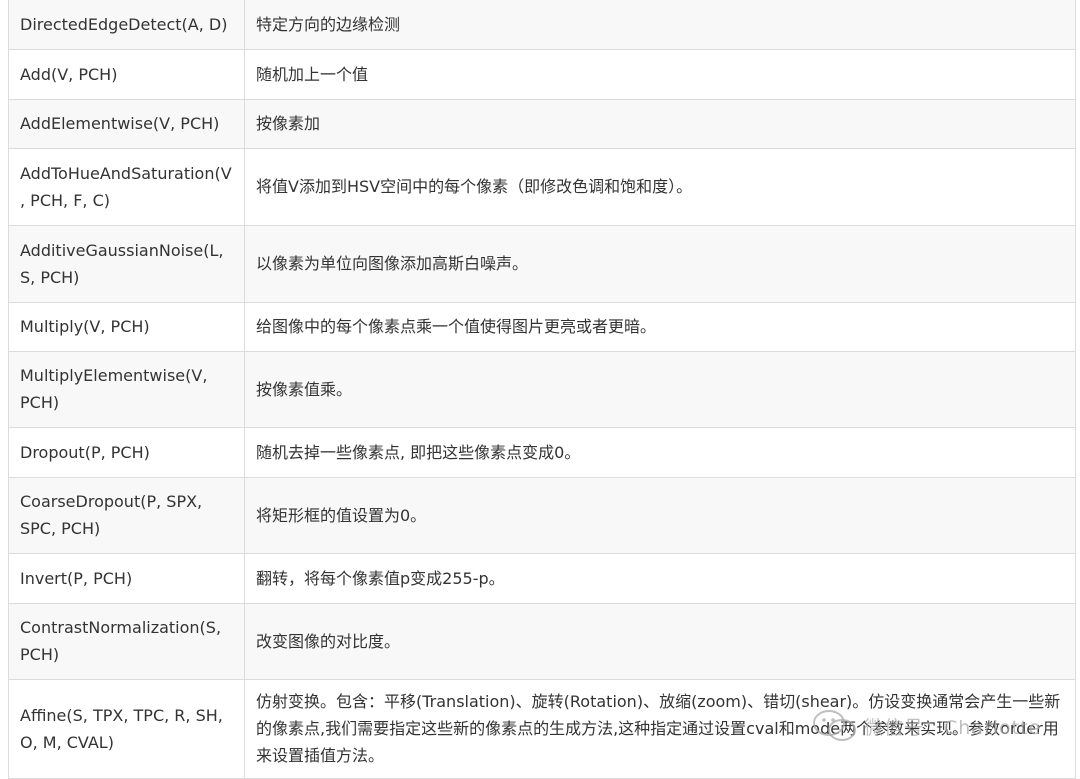 This screenshot has width=1080, height=779. I want to click on table-row: Dropout(P, PCH) 随机去掉一些像素点, 即把这些像素点变成0。, so click(542, 452).